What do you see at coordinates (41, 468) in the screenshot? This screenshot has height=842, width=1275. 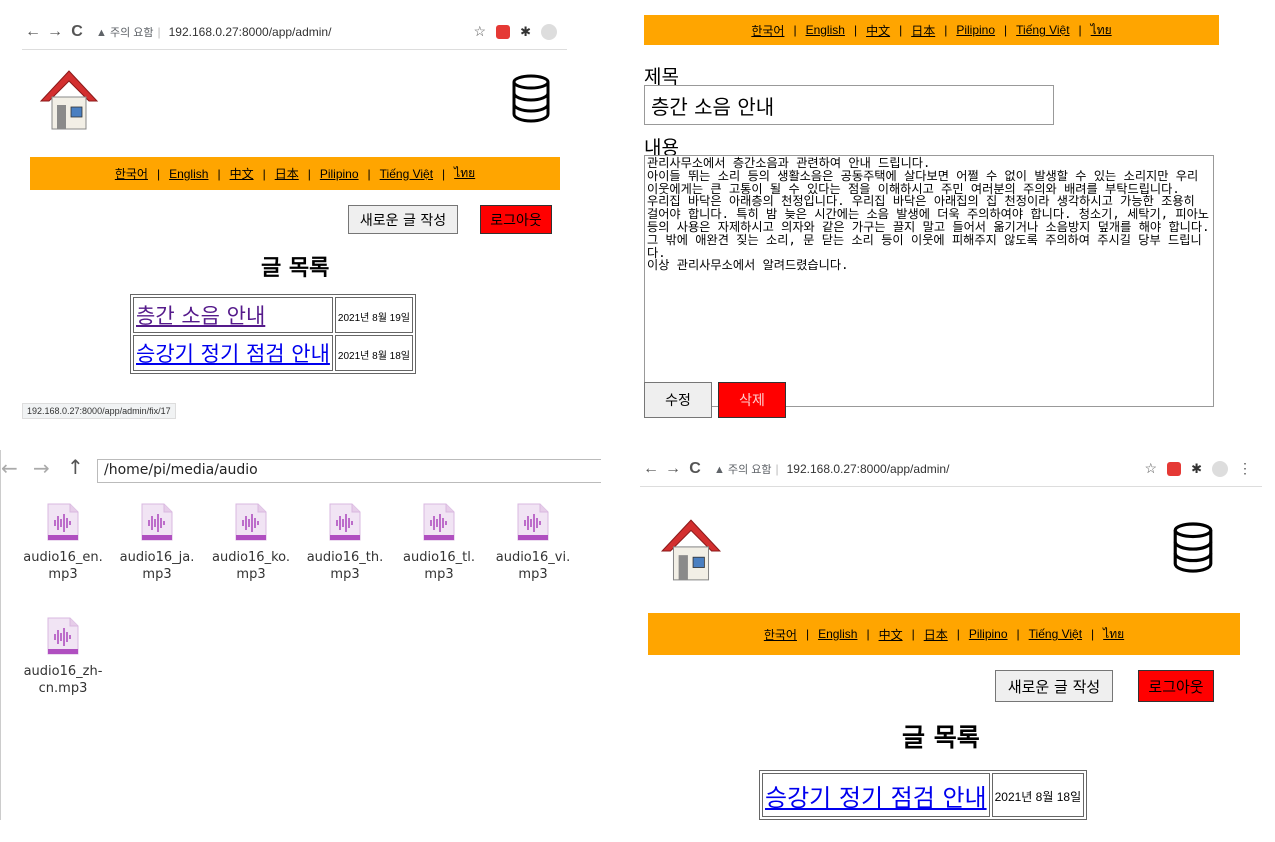 I see `nav-forward-button: →` at bounding box center [41, 468].